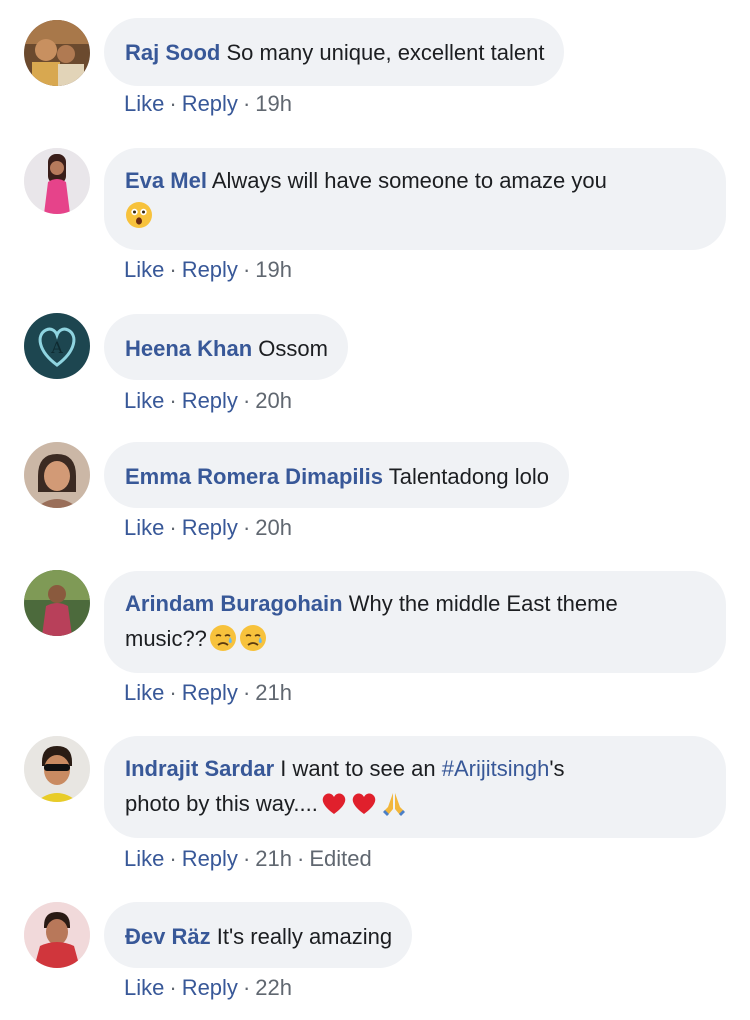 The height and width of the screenshot is (1020, 750). Describe the element at coordinates (340, 858) in the screenshot. I see `edited-label: Edited` at that location.